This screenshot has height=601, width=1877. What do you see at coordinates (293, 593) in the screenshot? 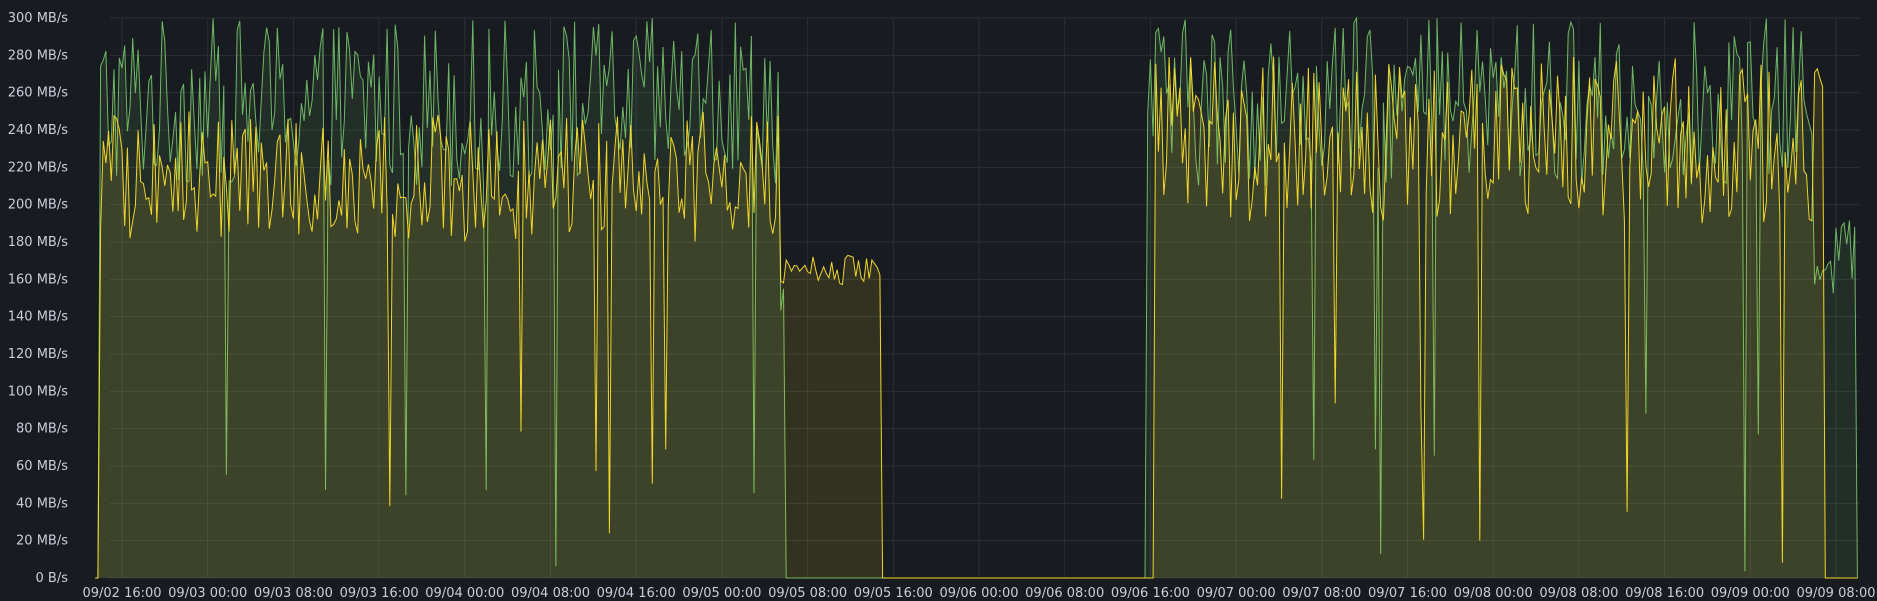
I see `x-tick-label: 09/03 08:00` at bounding box center [293, 593].